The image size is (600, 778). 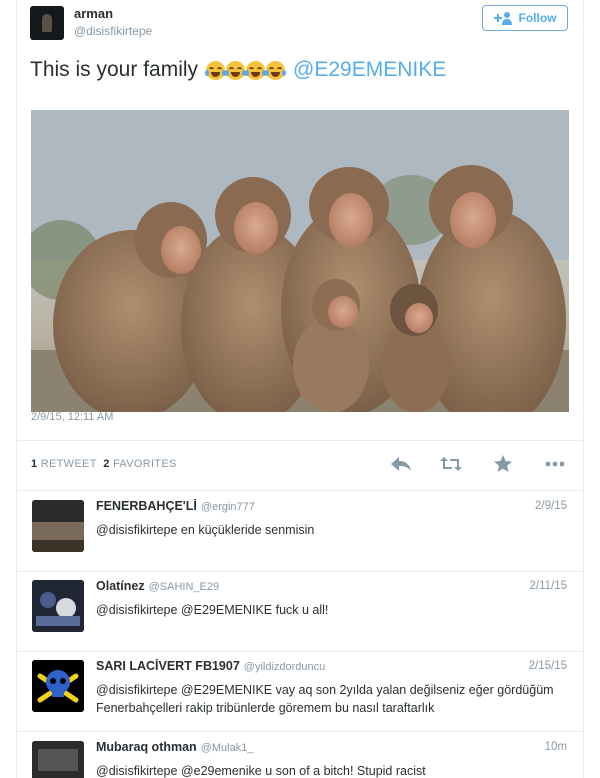 I want to click on reply-author: SARI LACİVERT FB1907 @yildizdorduncu, so click(x=210, y=666).